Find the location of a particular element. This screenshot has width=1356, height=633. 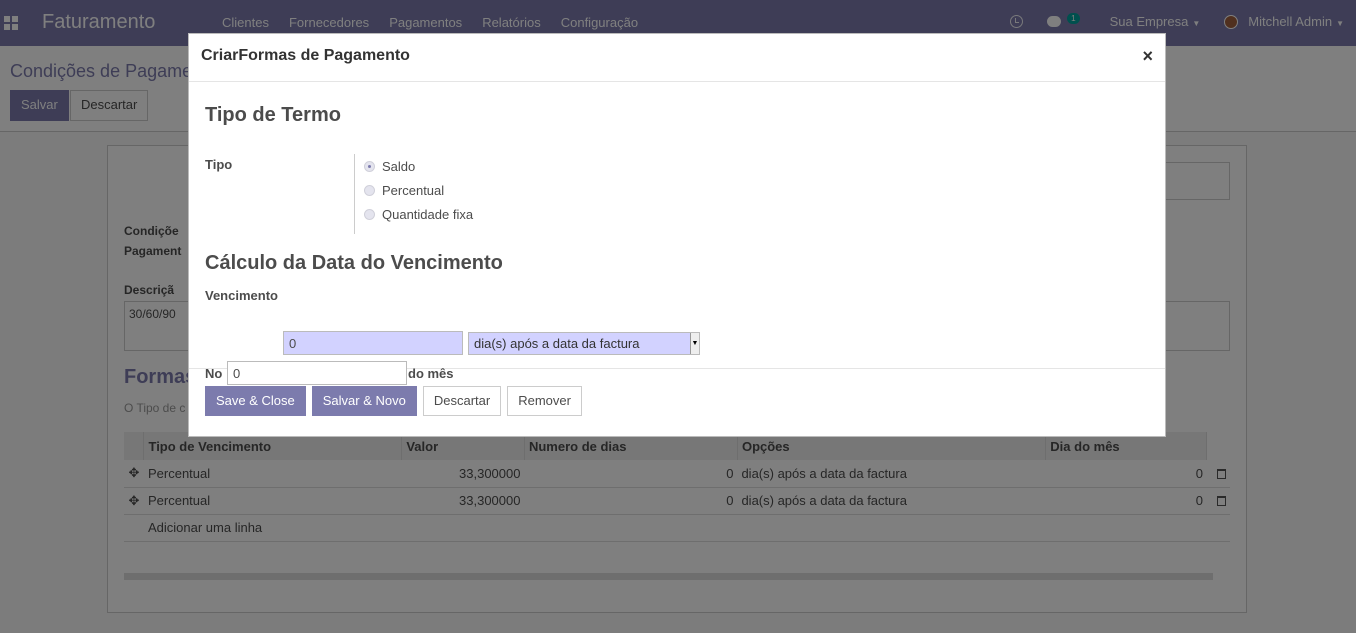

vencimento-label: Vencimento is located at coordinates (241, 295).